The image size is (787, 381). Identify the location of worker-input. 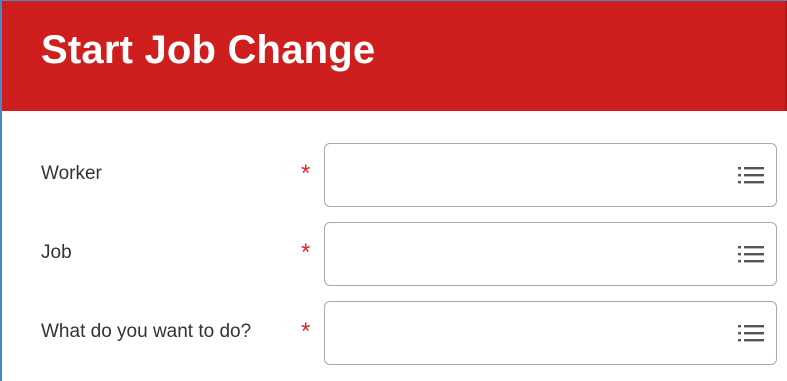
(550, 175).